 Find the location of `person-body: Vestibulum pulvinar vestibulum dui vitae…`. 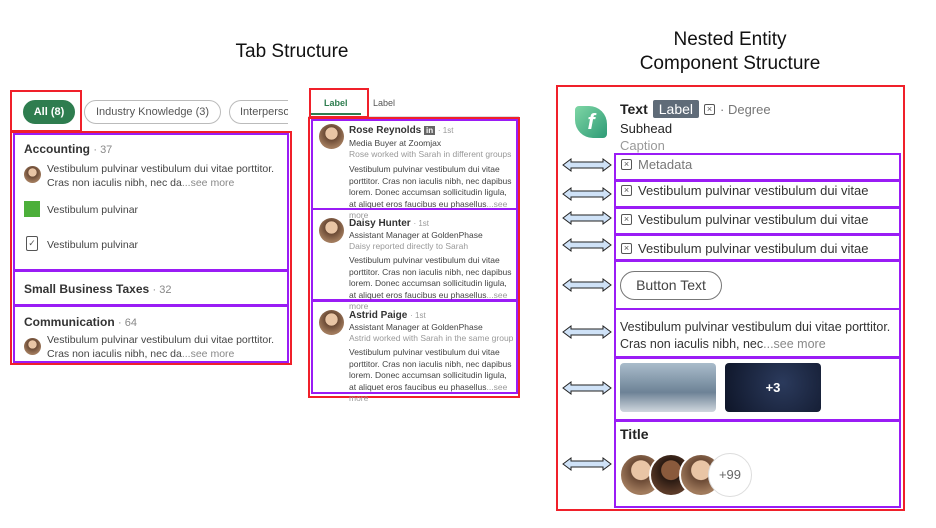

person-body: Vestibulum pulvinar vestibulum dui vitae… is located at coordinates (430, 375).